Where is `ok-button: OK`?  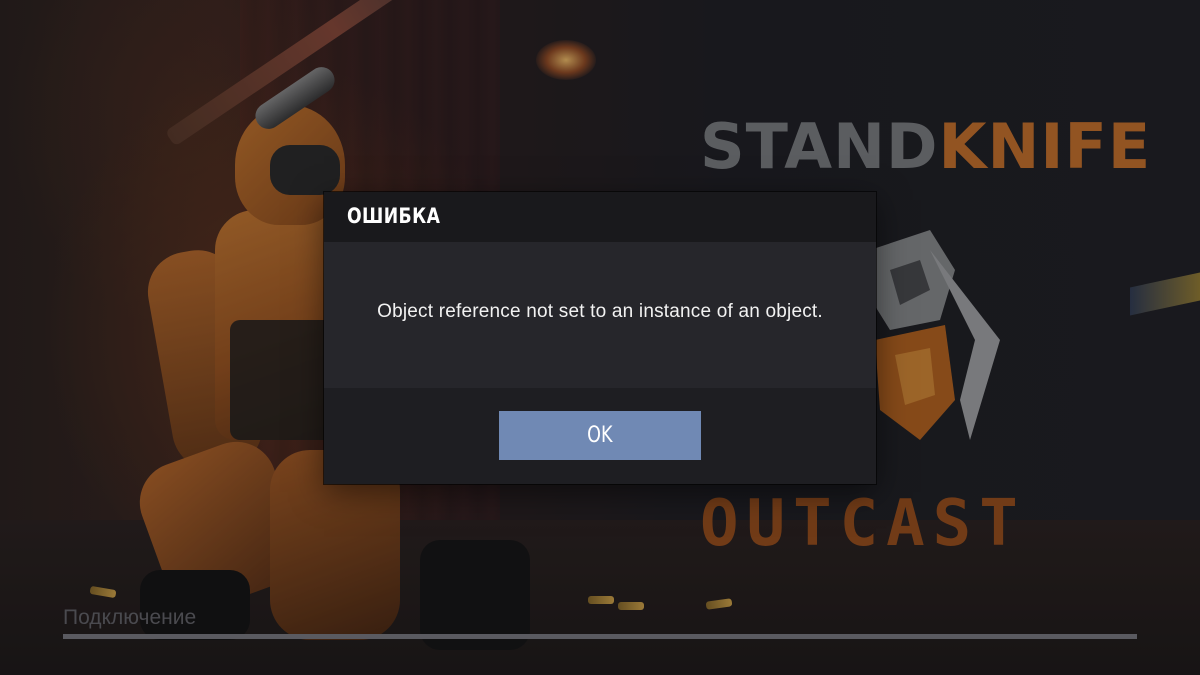
ok-button: OK is located at coordinates (600, 435).